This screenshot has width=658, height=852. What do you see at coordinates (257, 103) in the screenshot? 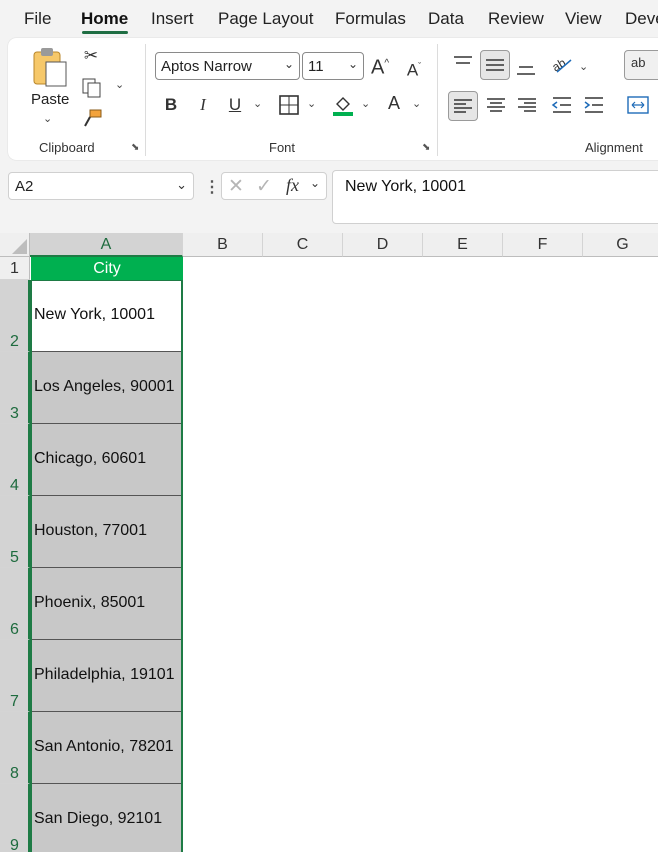
I see `underline-chevron-icon: ⌄` at bounding box center [257, 103].